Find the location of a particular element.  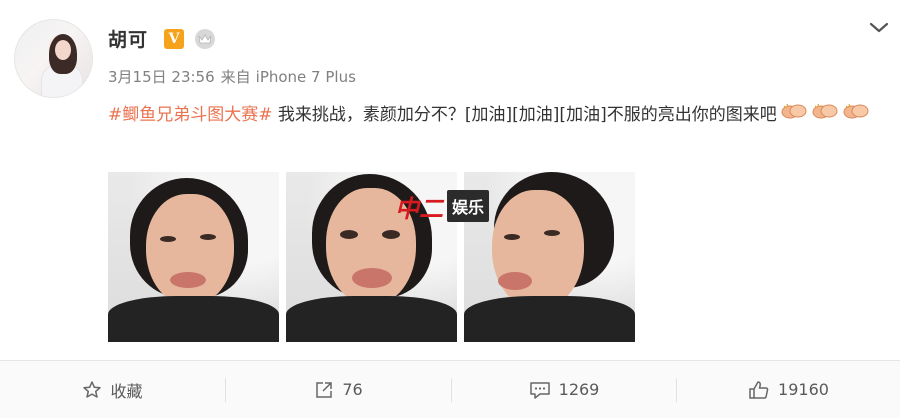

verified-badge-icon: V is located at coordinates (174, 39).